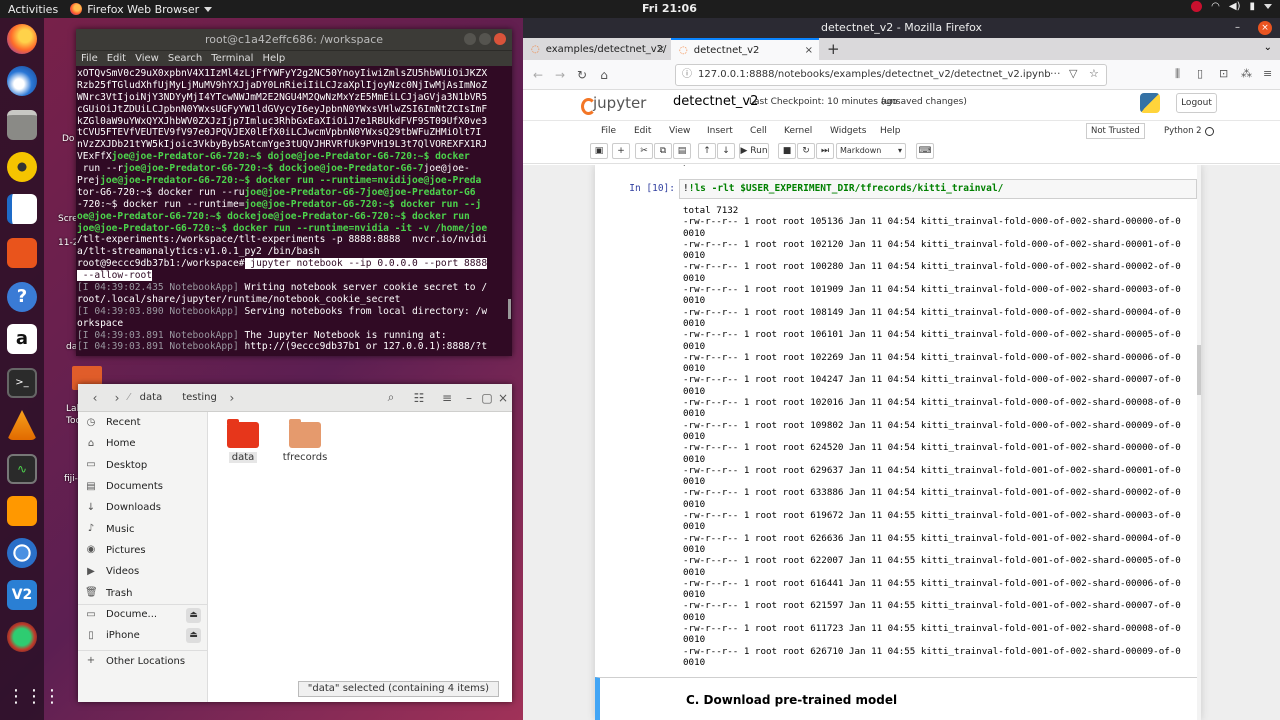 This screenshot has width=1280, height=720. I want to click on forward-icon: ›, so click(117, 398).